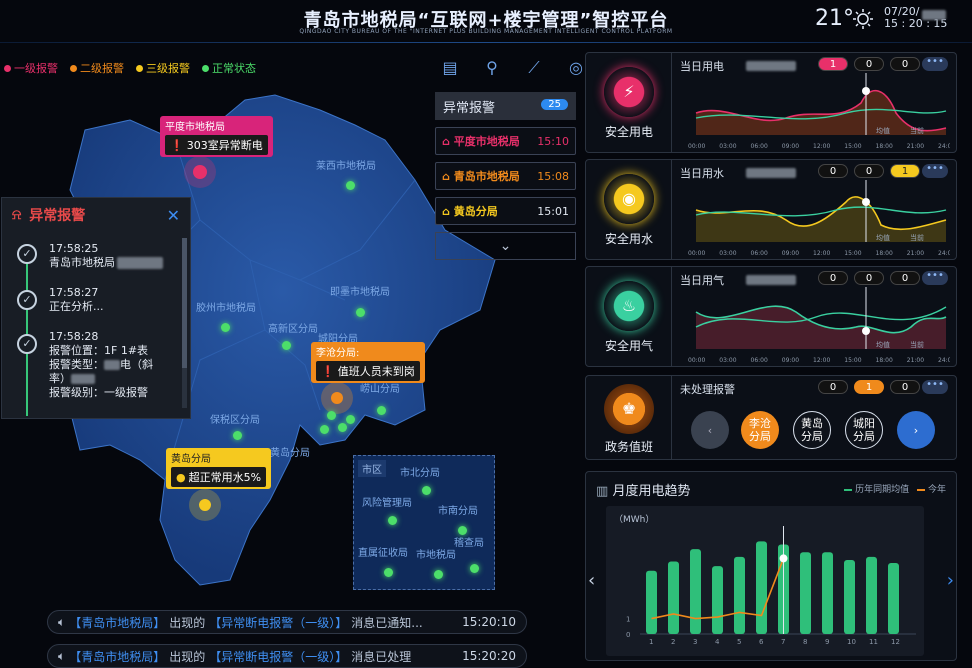 The height and width of the screenshot is (668, 972). I want to click on callout-title: 李沧分局:, so click(338, 353).